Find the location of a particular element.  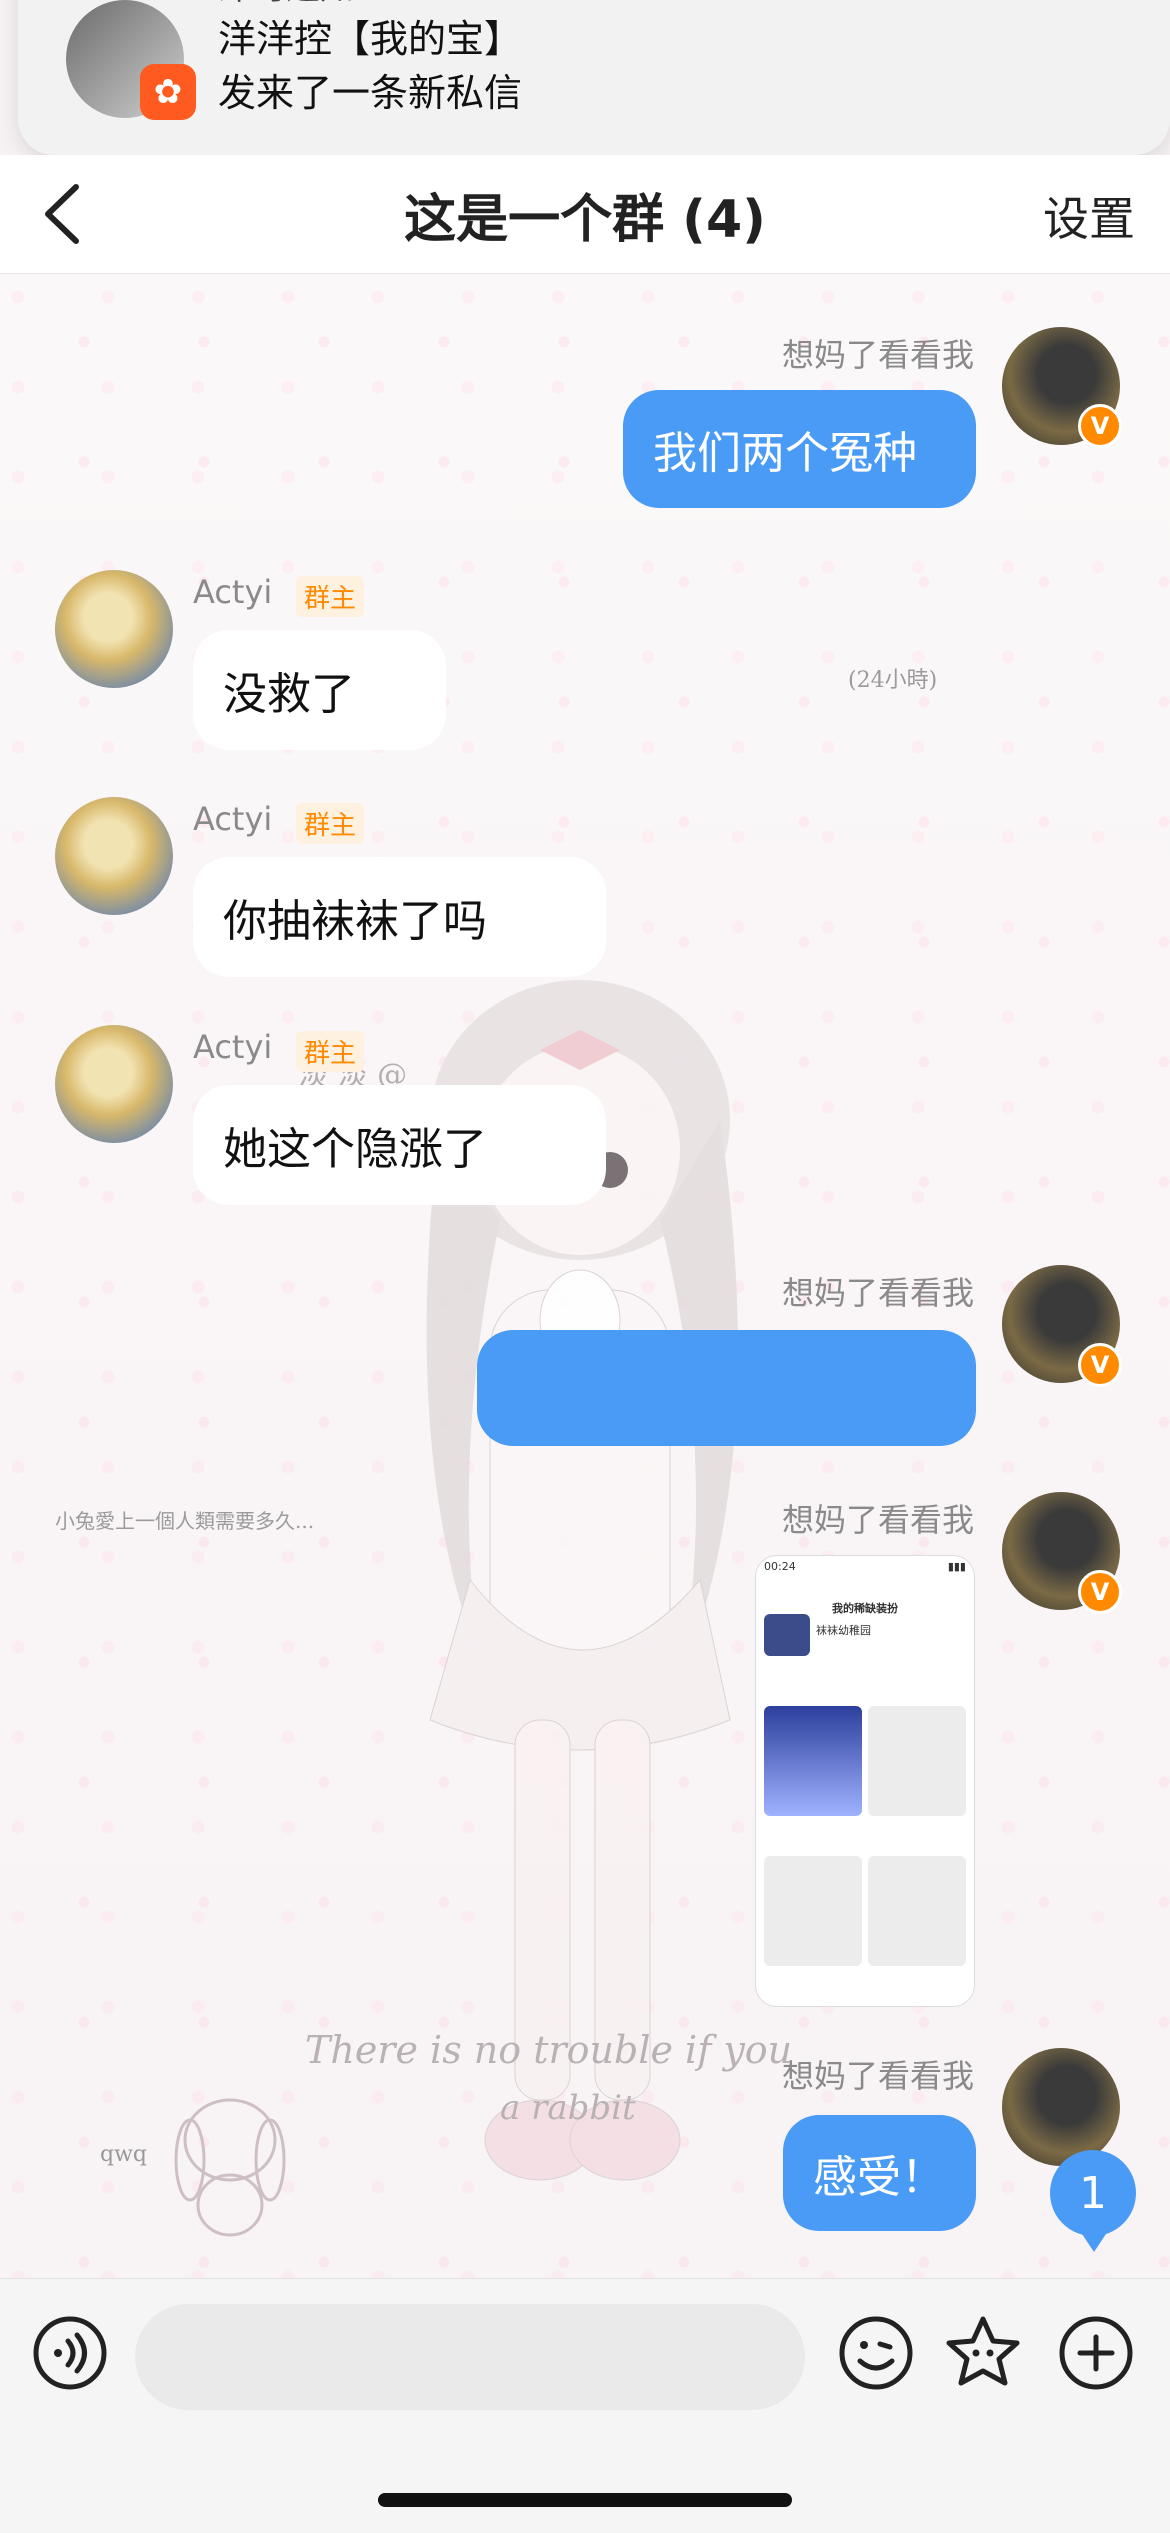

chat-header: 这是一个群 (4) 设置 is located at coordinates (585, 214).